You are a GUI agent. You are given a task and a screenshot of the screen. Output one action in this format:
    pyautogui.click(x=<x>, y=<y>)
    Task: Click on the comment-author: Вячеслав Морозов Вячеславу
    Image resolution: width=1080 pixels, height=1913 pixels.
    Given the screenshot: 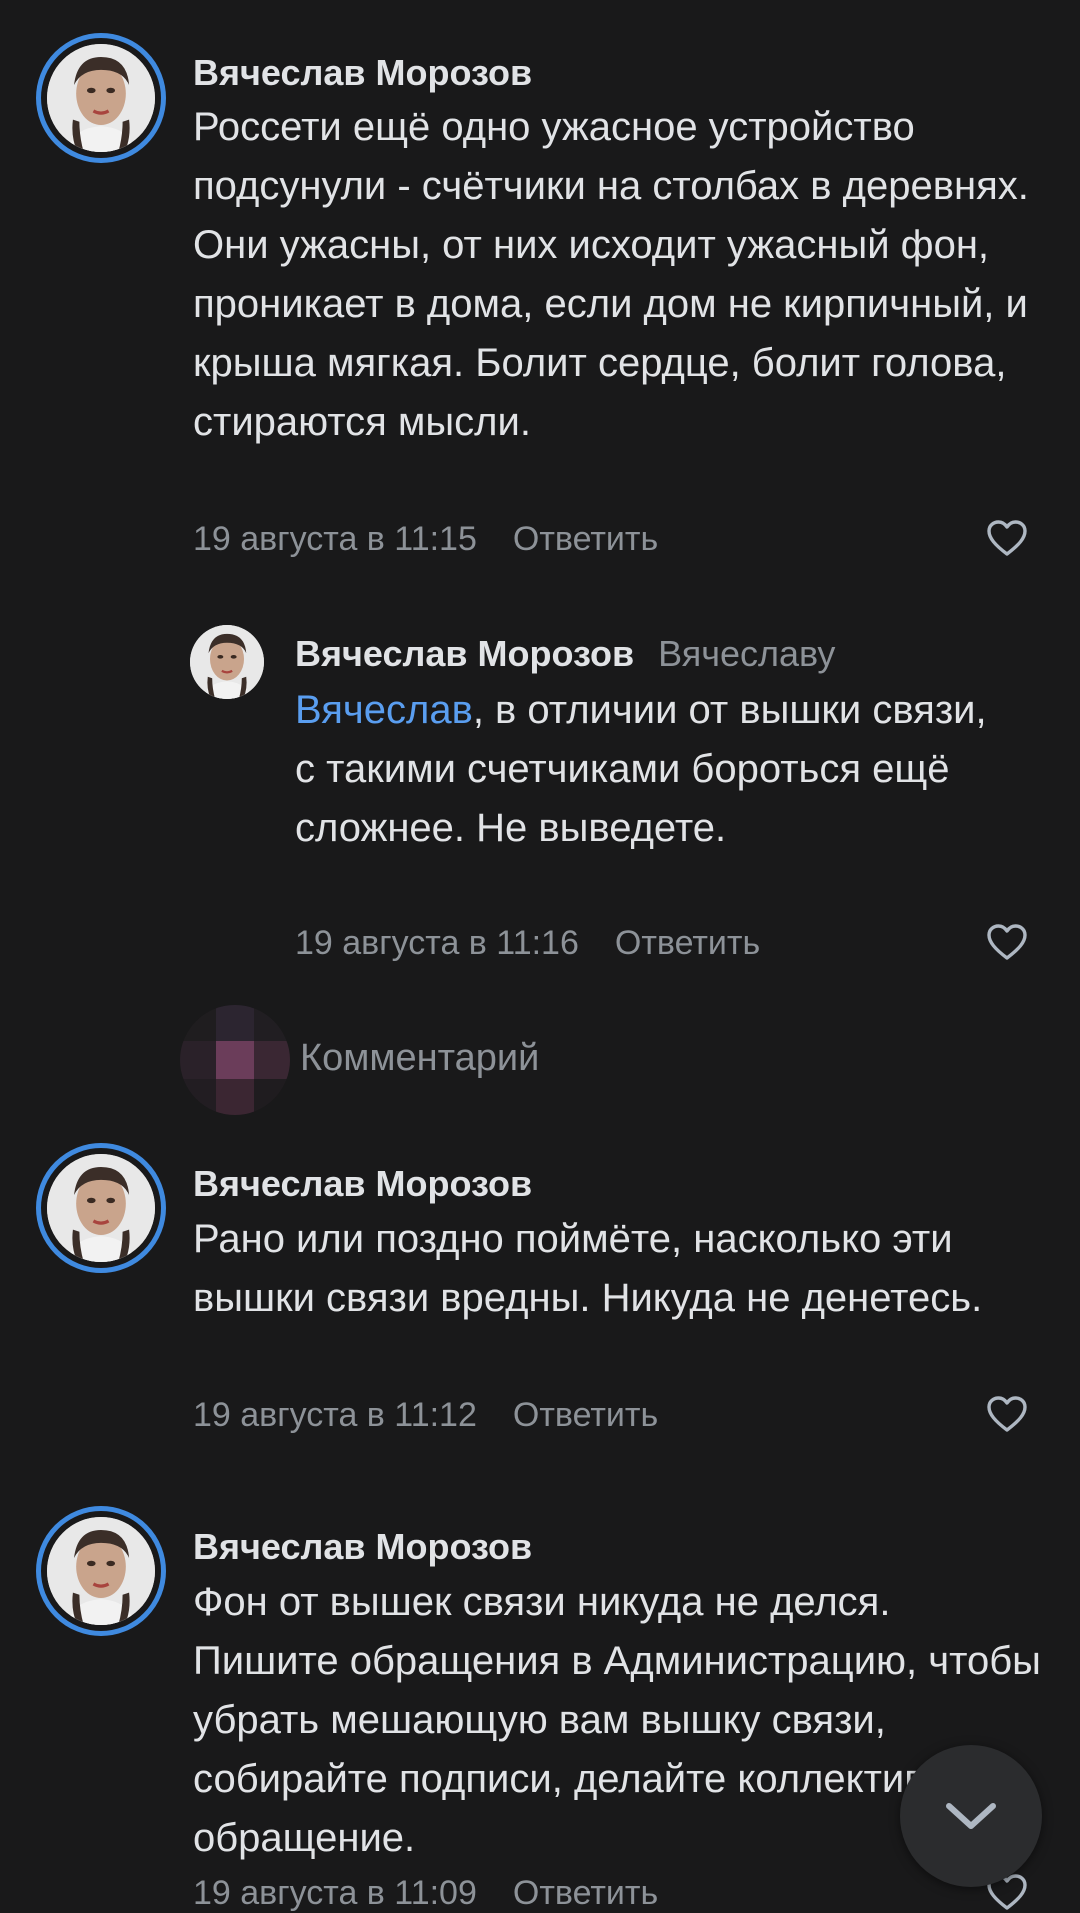 What is the action you would take?
    pyautogui.click(x=565, y=654)
    